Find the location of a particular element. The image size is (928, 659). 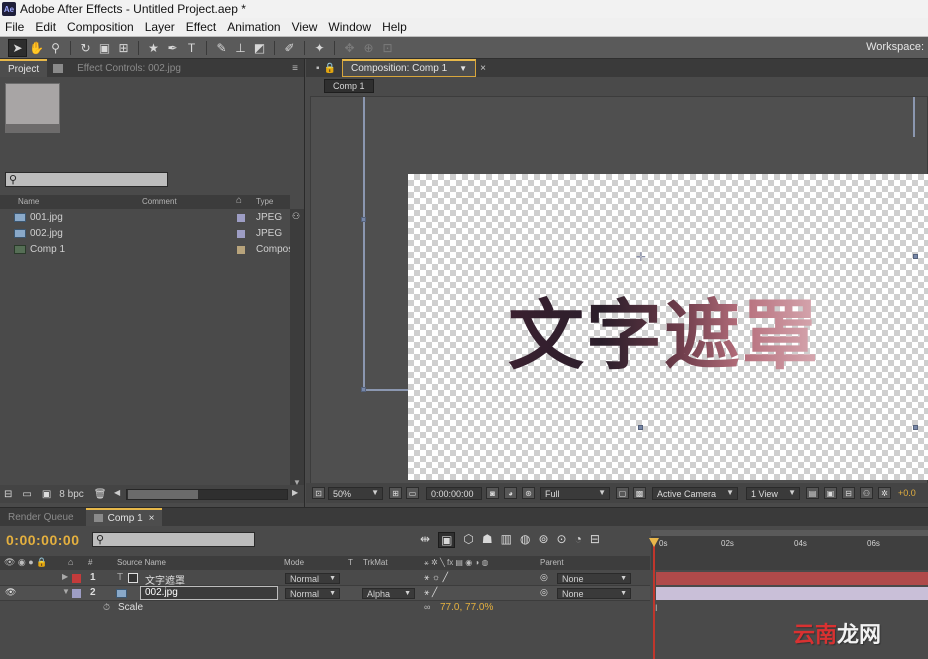

current-time-display: 0:00:00:00 is located at coordinates (43, 540).